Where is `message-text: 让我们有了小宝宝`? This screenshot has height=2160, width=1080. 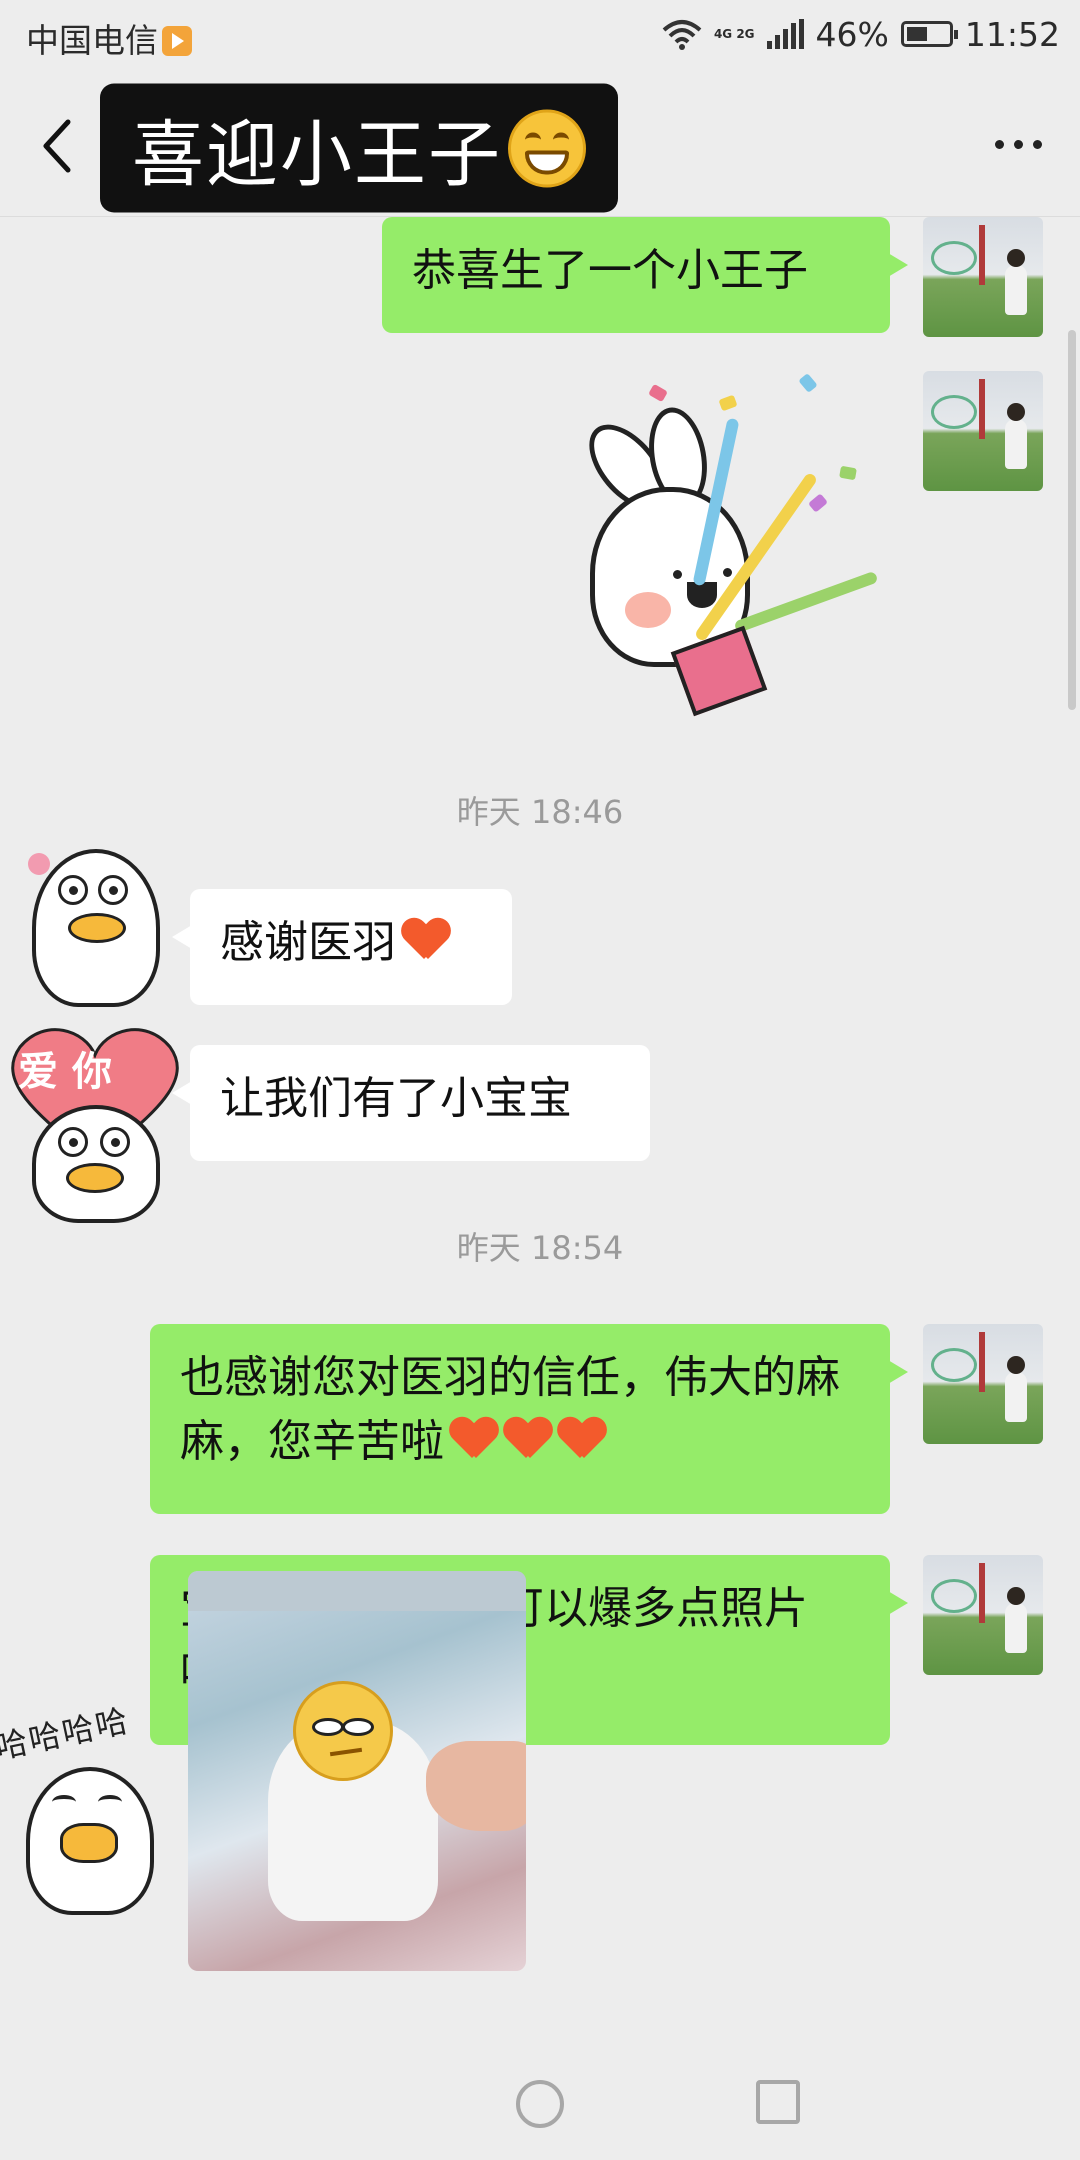
message-text: 让我们有了小宝宝 is located at coordinates (396, 1098).